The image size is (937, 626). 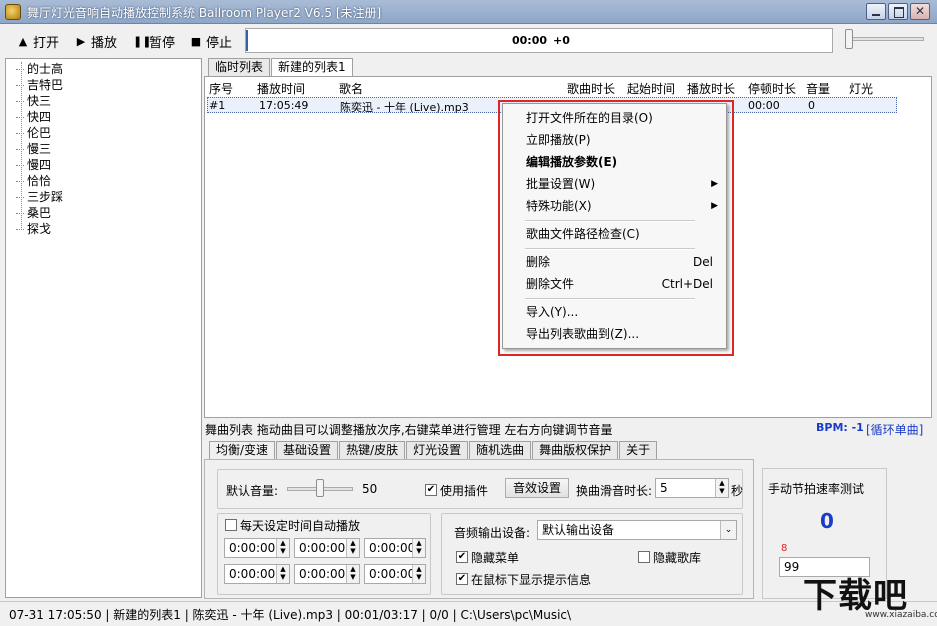 What do you see at coordinates (816, 488) in the screenshot?
I see `bpm-panel-title: 手动节拍速率测试` at bounding box center [816, 488].